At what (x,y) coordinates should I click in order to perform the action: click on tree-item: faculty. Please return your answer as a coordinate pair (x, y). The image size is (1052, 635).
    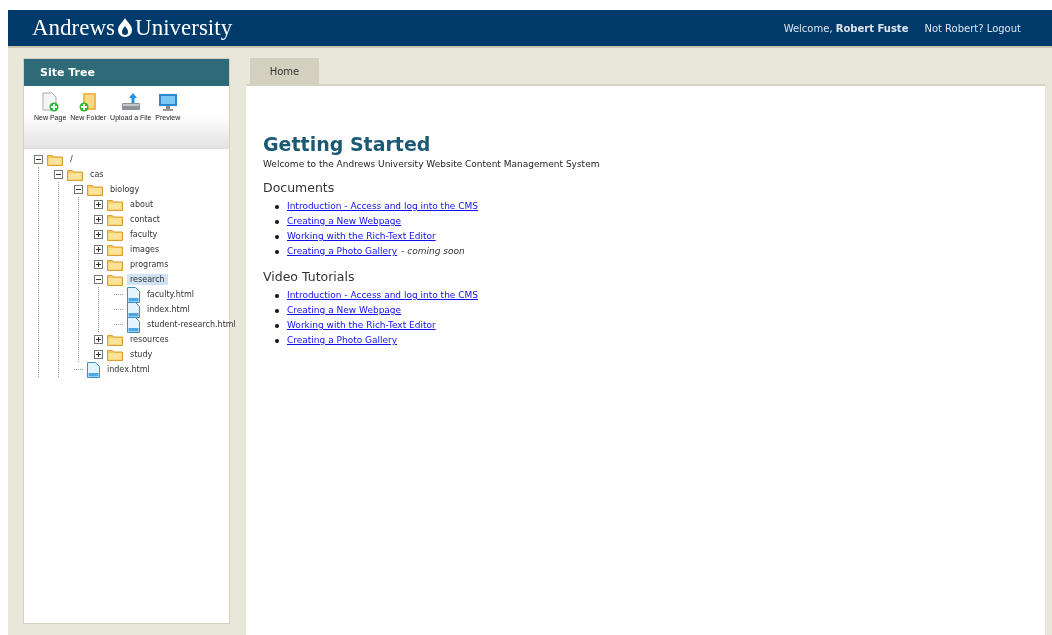
    Looking at the image, I should click on (144, 234).